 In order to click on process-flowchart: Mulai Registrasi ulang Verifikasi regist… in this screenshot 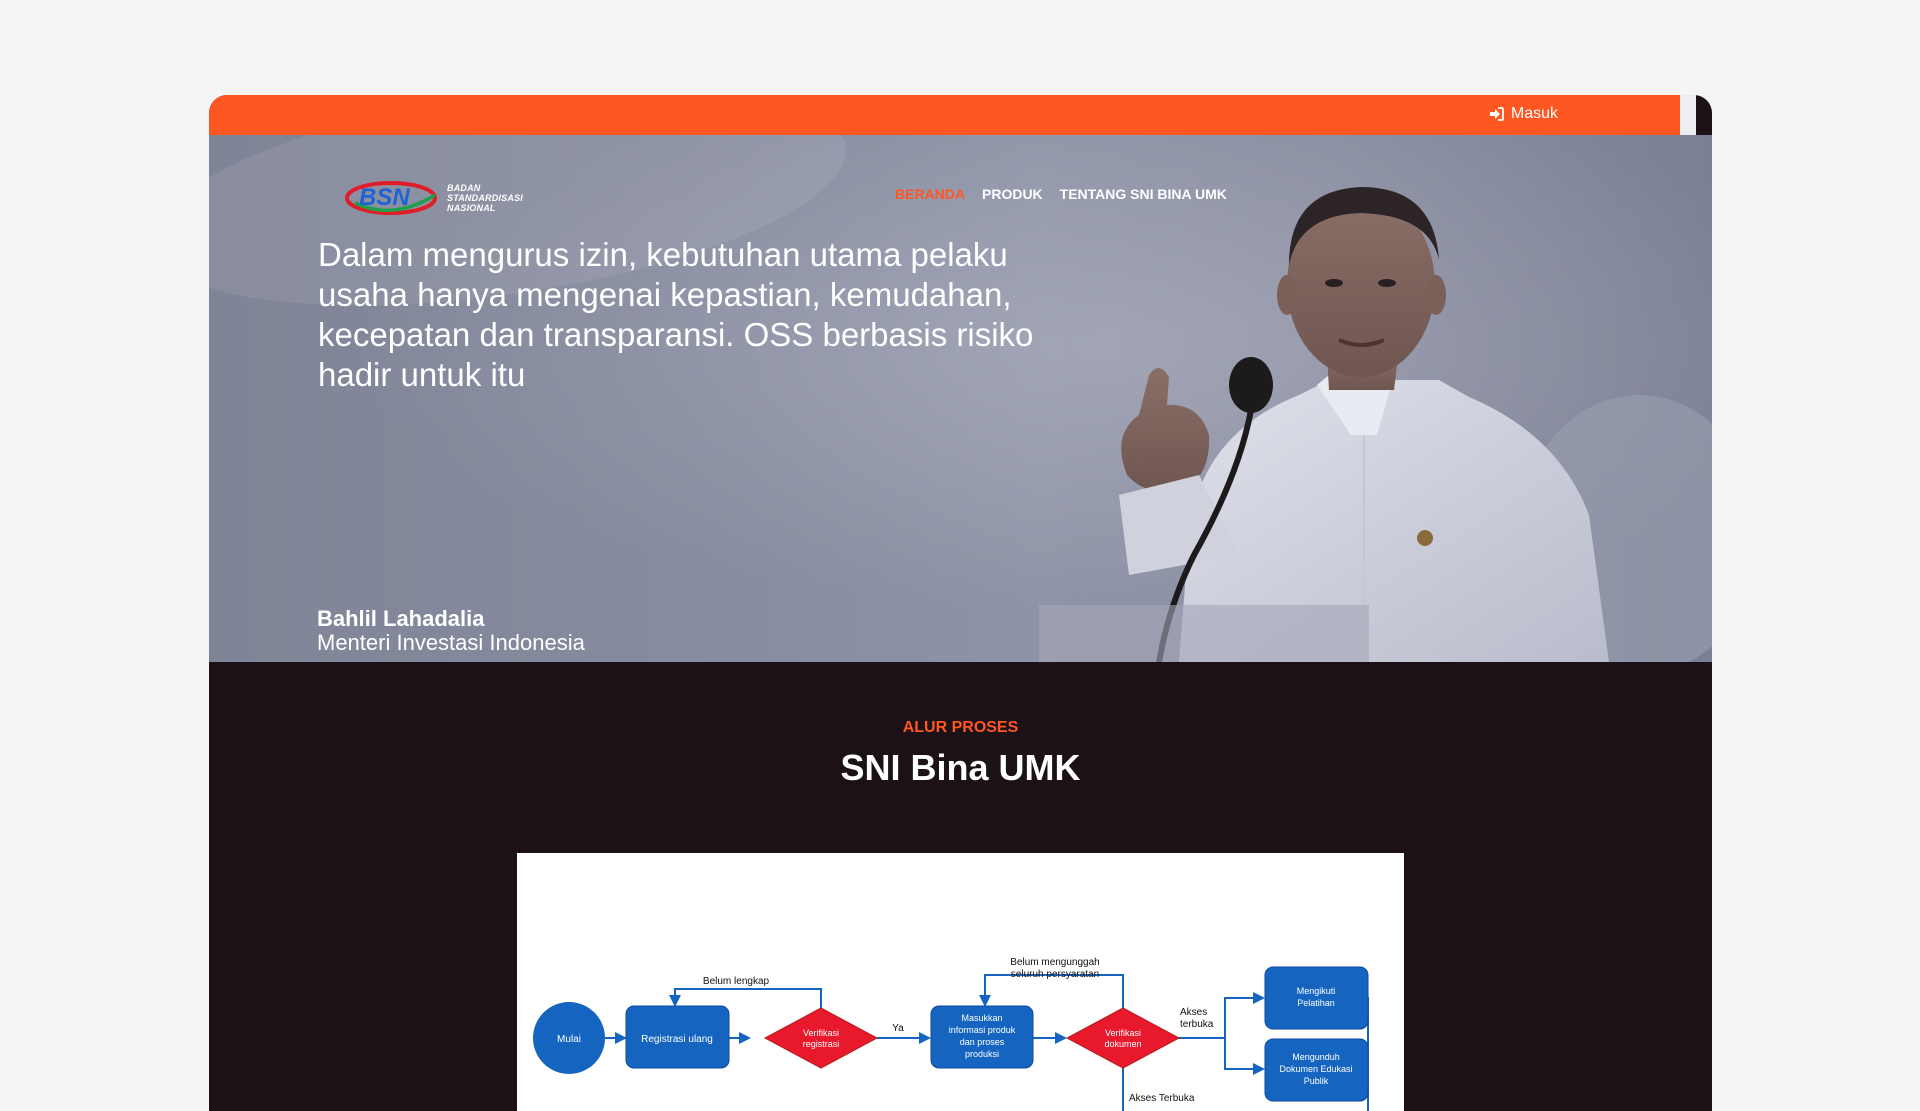, I will do `click(960, 982)`.